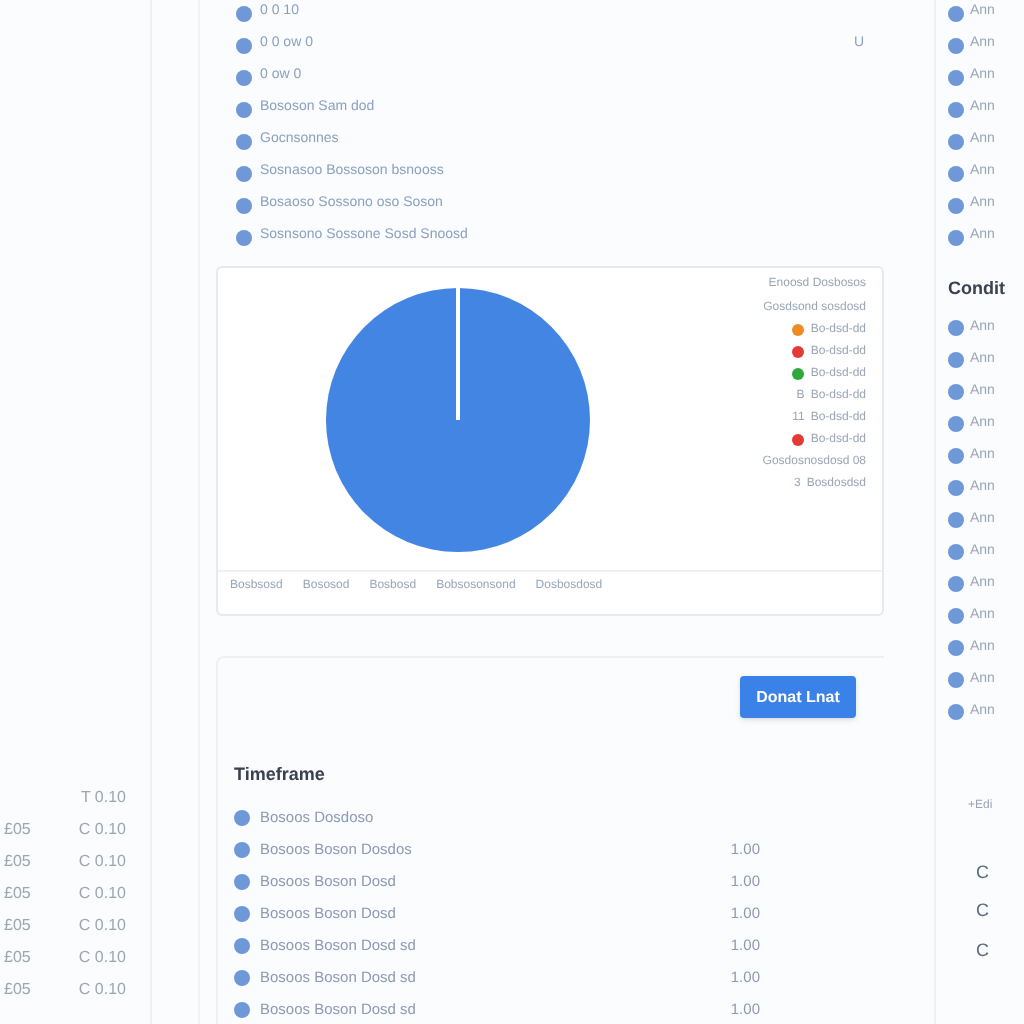 This screenshot has width=1024, height=1024. What do you see at coordinates (103, 795) in the screenshot?
I see `row-value: T 0.10` at bounding box center [103, 795].